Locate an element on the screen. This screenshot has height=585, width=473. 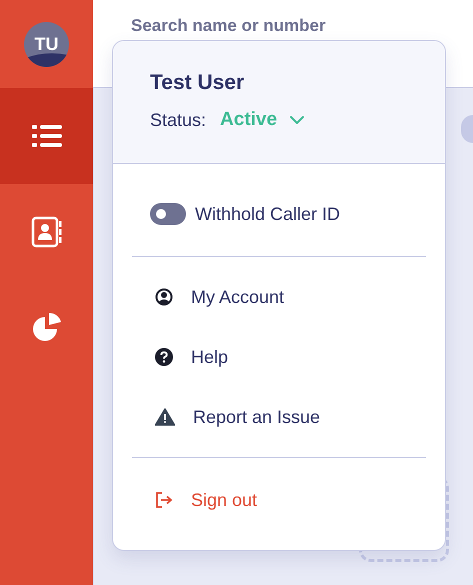
nav-item is located at coordinates (46, 136).